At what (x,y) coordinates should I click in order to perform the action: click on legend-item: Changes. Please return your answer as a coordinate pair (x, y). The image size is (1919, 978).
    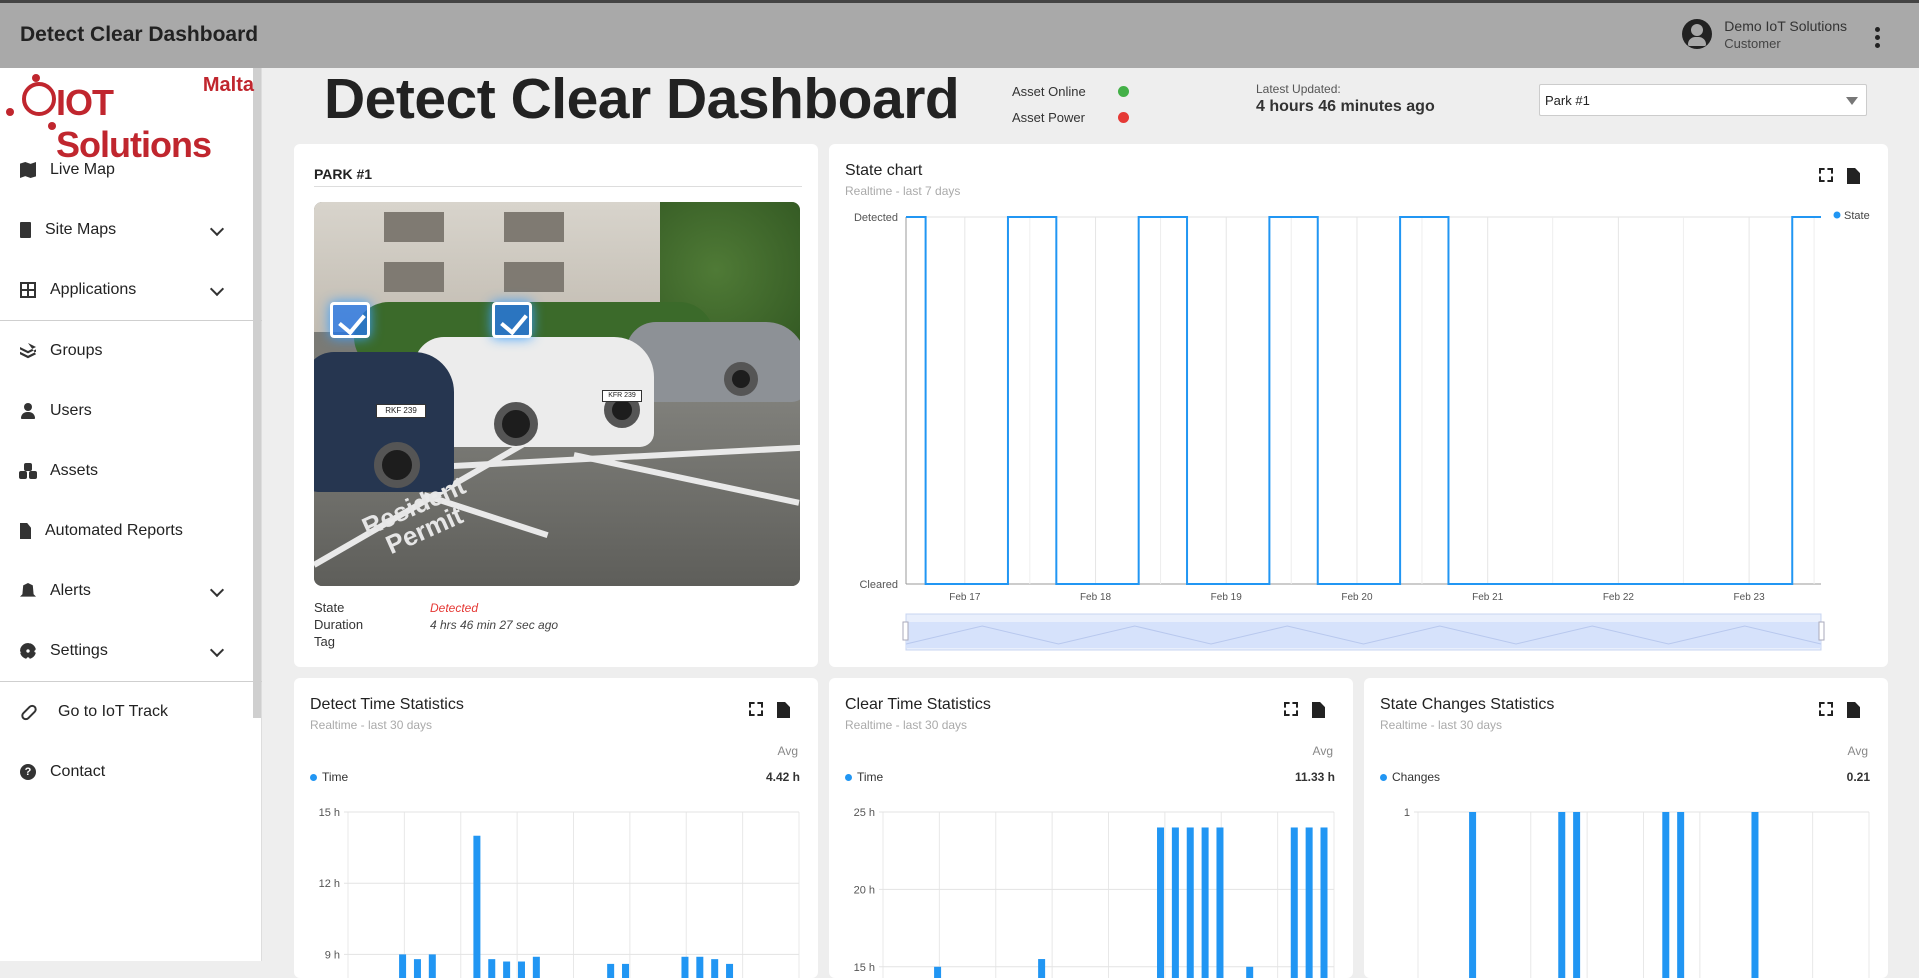
    Looking at the image, I should click on (1410, 777).